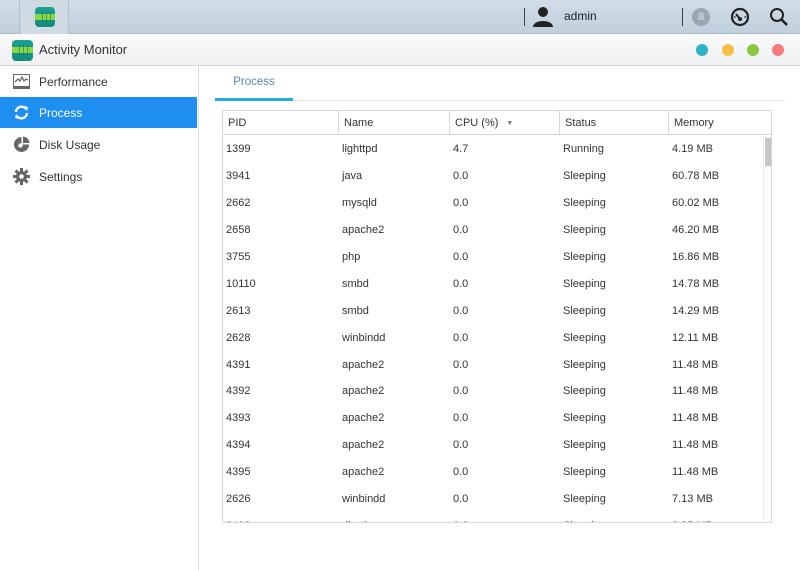 This screenshot has width=800, height=570. Describe the element at coordinates (493, 418) in the screenshot. I see `table-row: 4393 apache2 0.0 Sleeping 11.48 MB` at that location.